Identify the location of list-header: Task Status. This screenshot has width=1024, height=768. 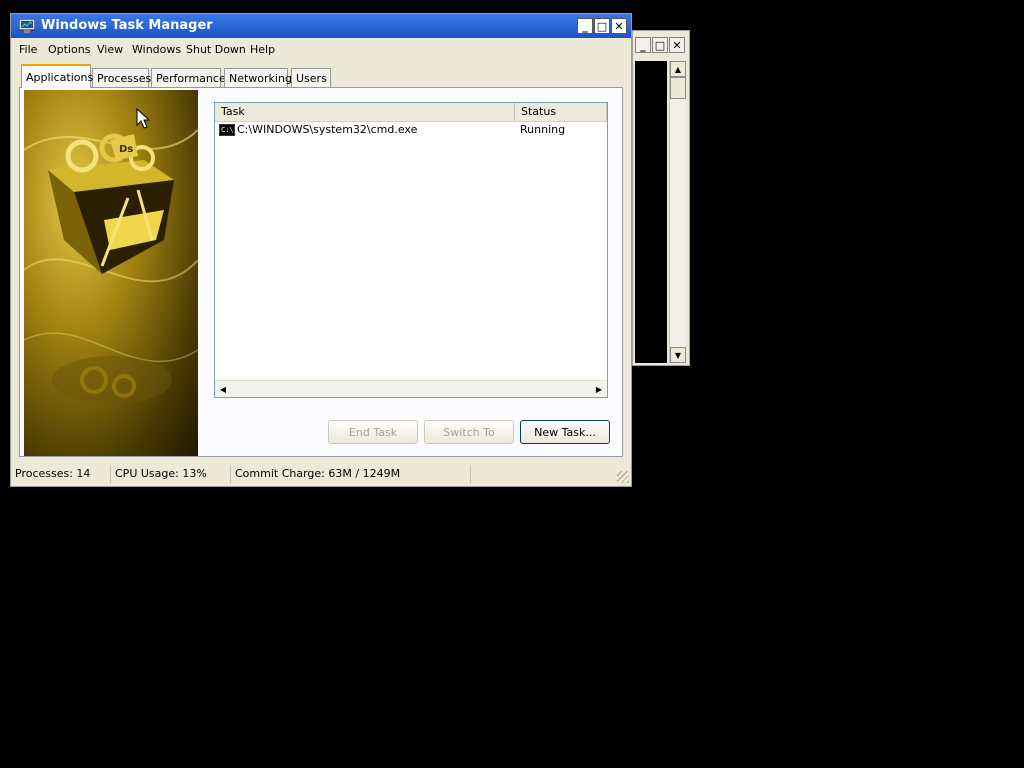
(411, 112).